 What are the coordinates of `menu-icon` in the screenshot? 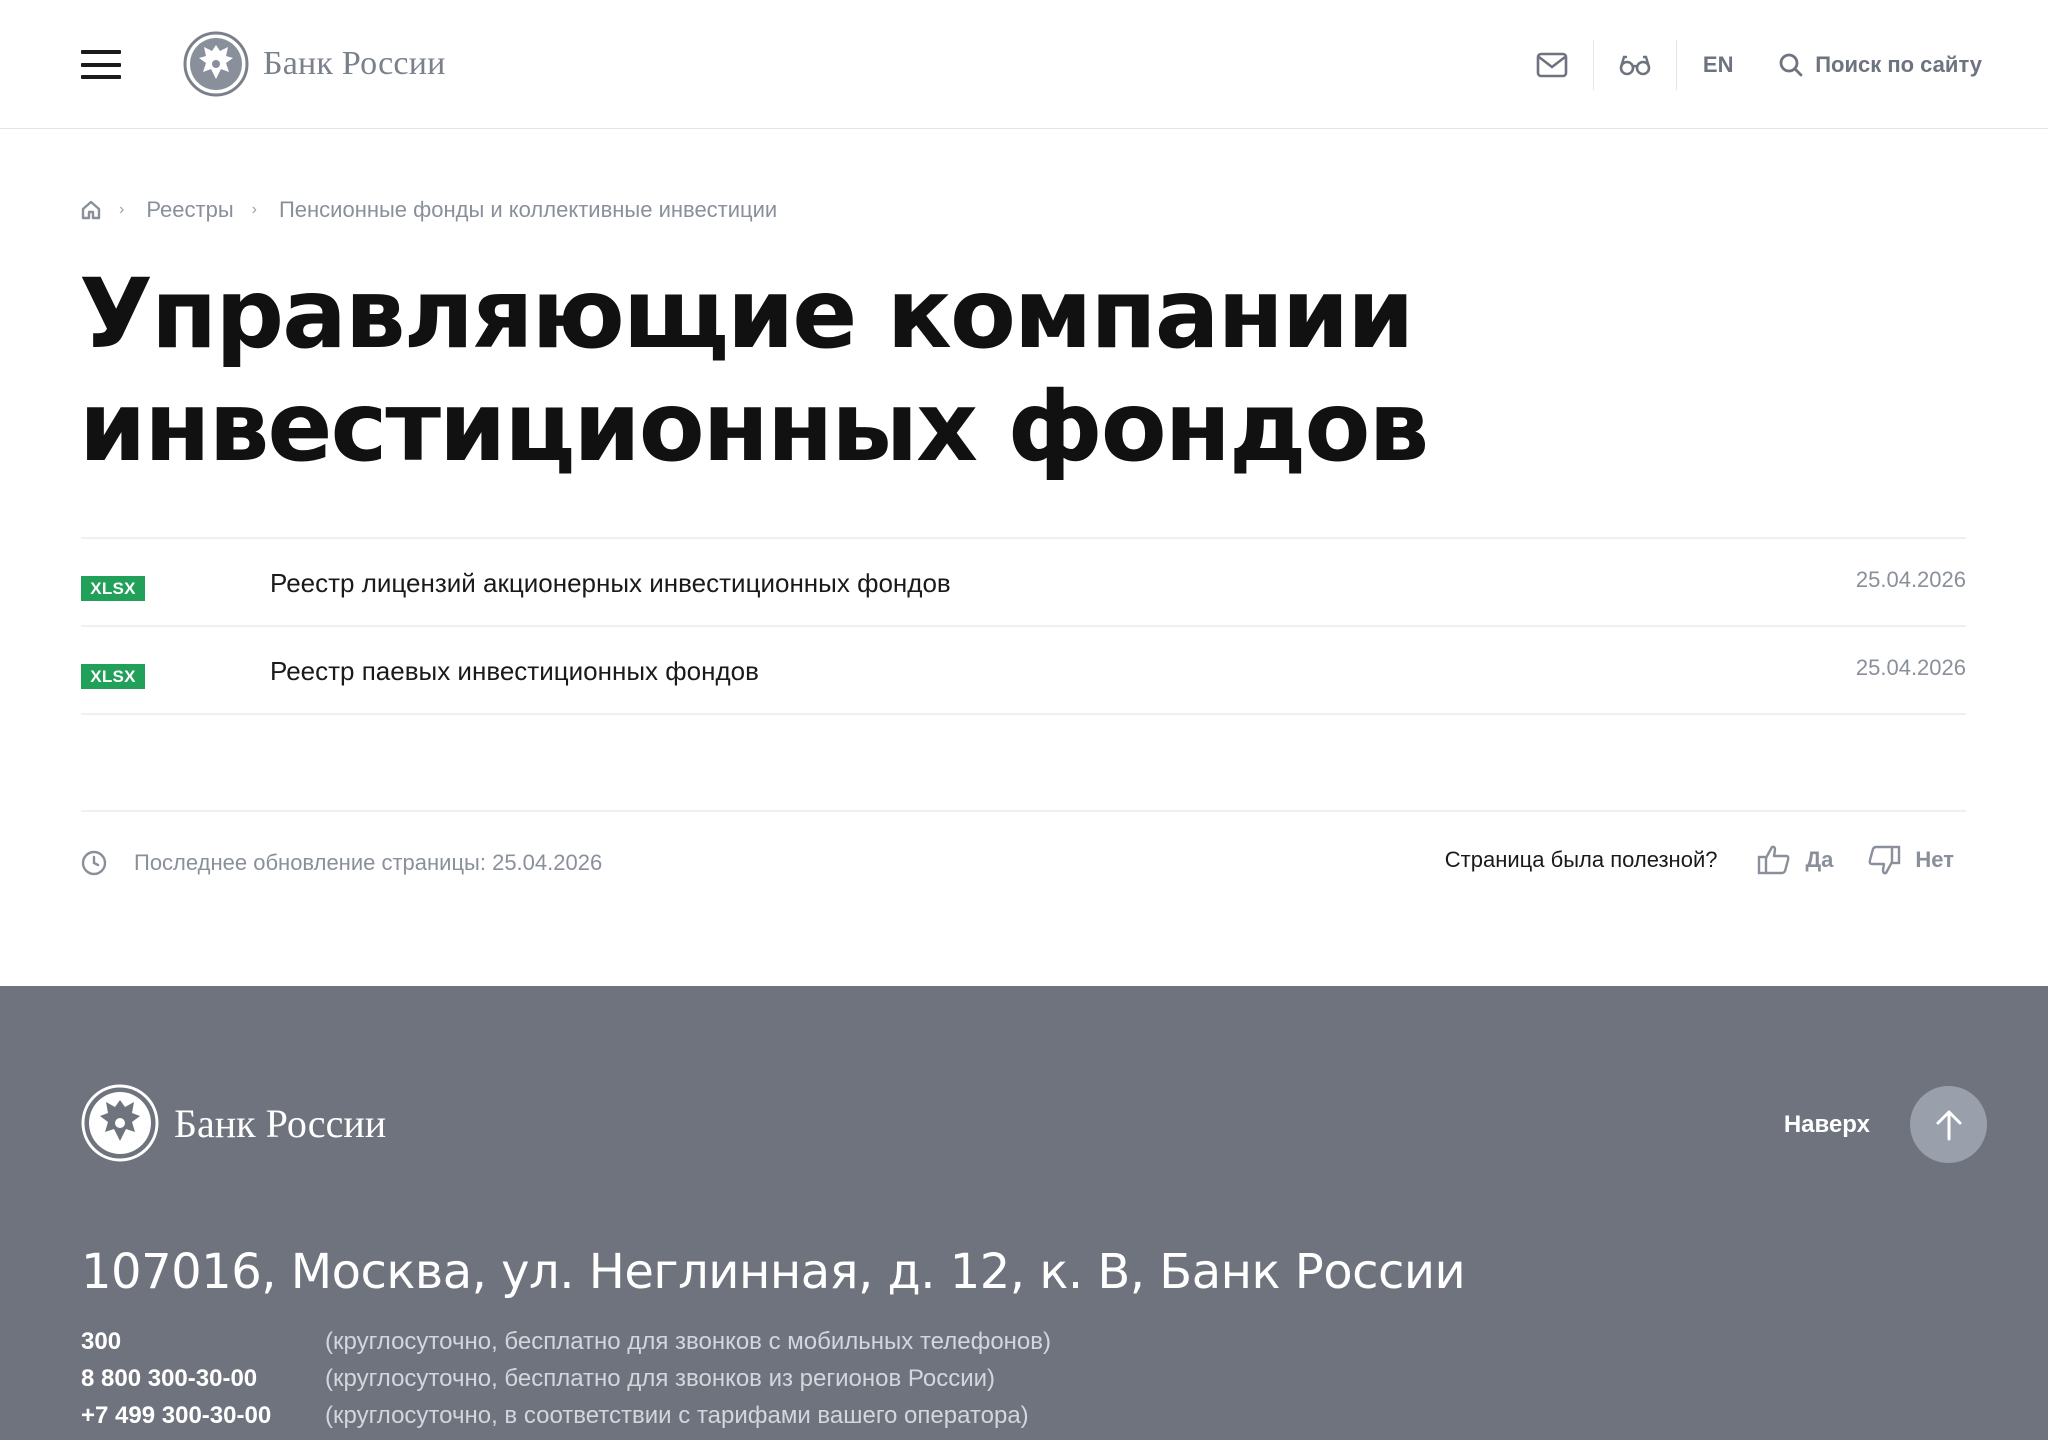 It's located at (101, 64).